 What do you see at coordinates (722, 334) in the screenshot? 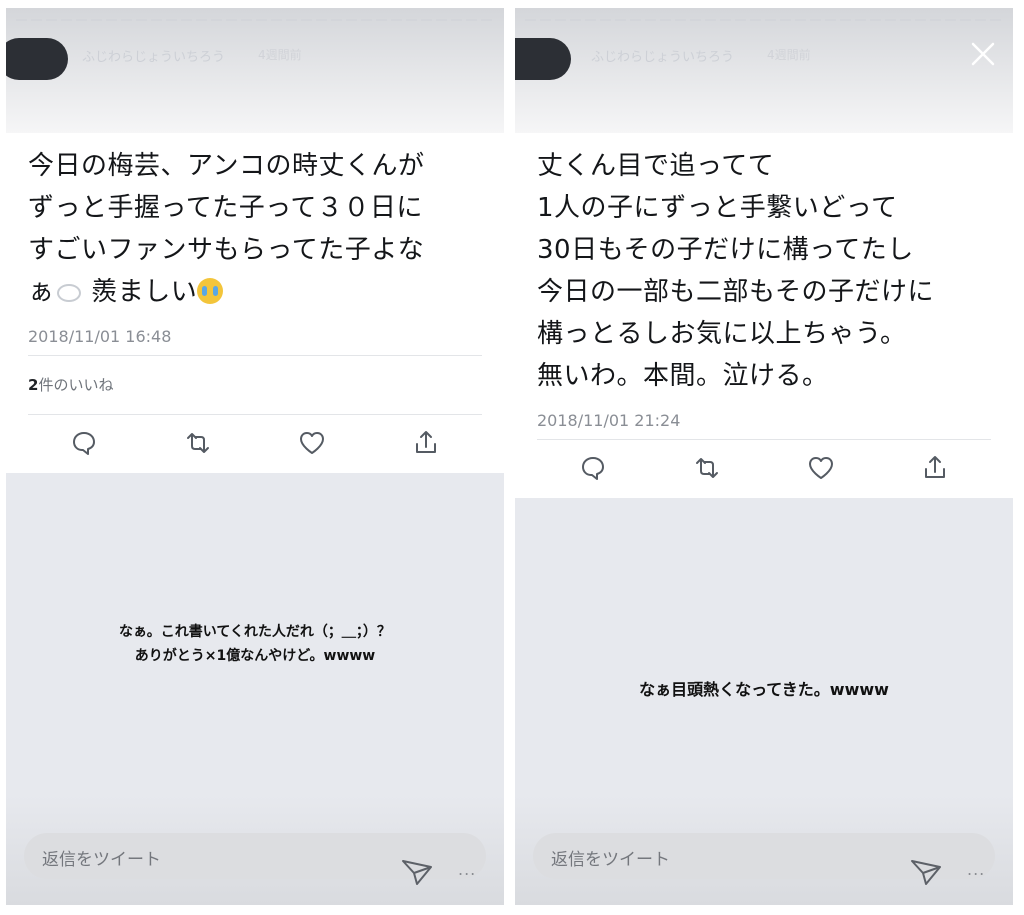
I see `tweet-line: 構っとるしお気に以上ちゃう。` at bounding box center [722, 334].